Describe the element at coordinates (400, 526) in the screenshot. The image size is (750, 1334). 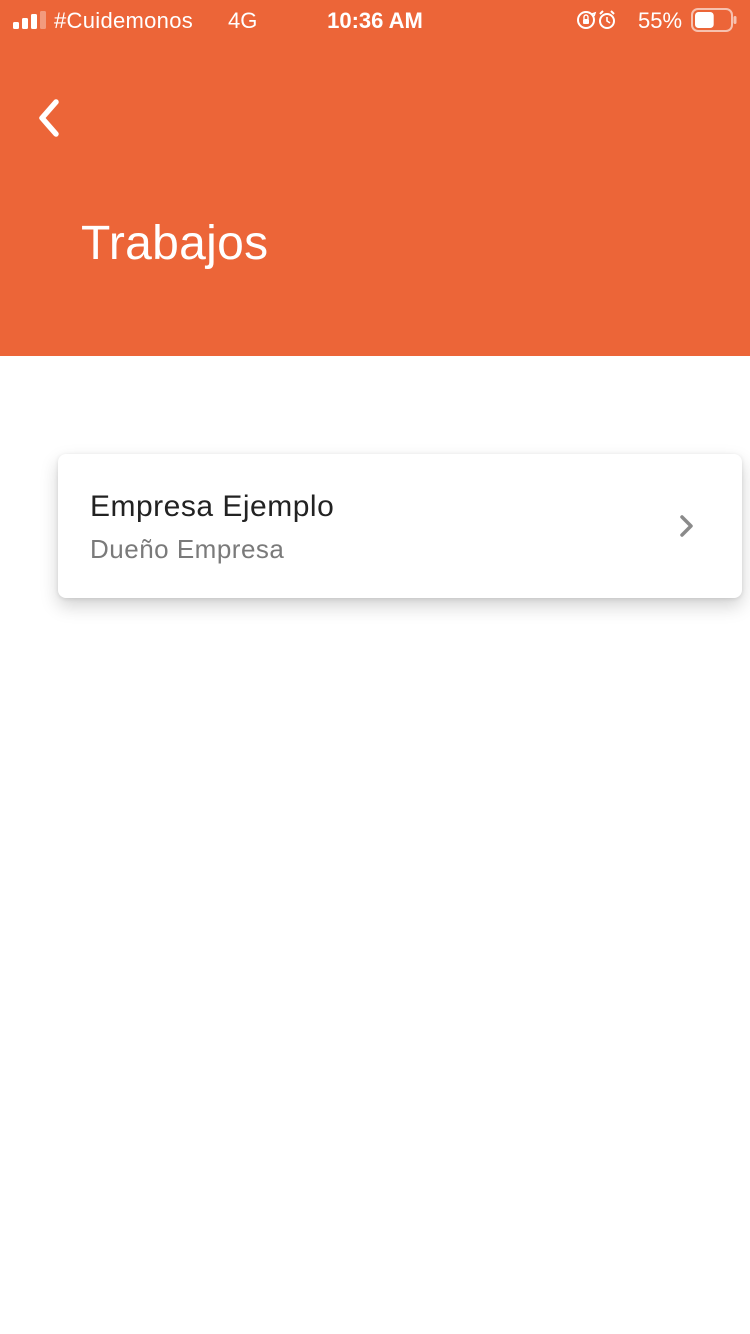
I see `job-card: Empresa Ejemplo Dueño Empresa` at that location.